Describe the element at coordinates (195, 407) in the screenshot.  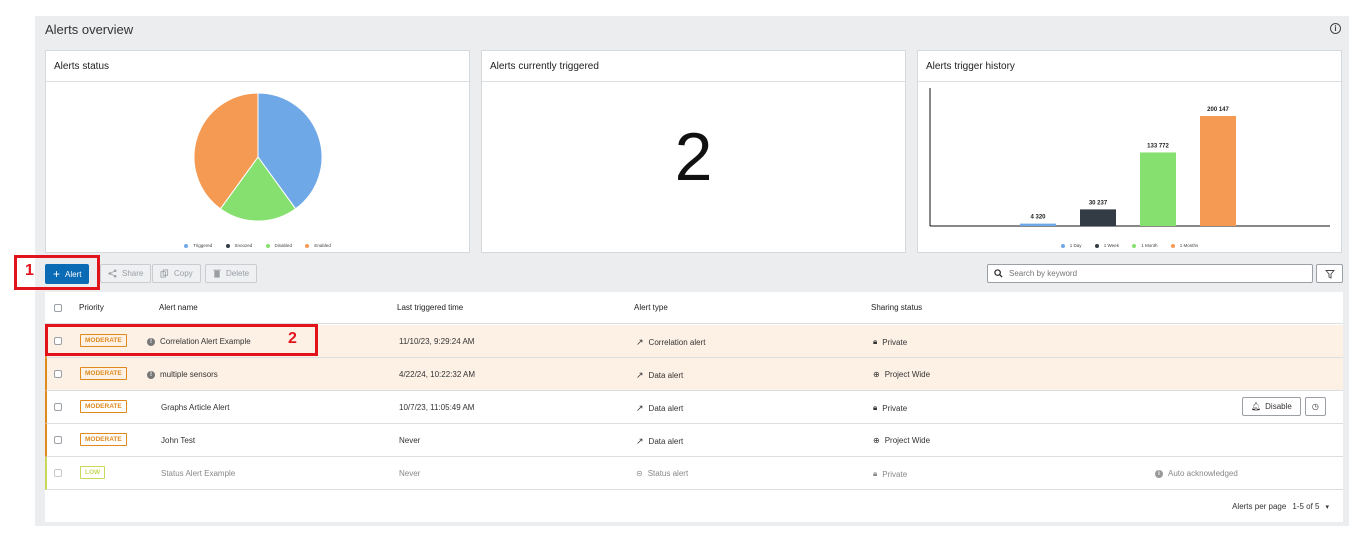
I see `alert-name-cell: Graphs Article Alert` at that location.